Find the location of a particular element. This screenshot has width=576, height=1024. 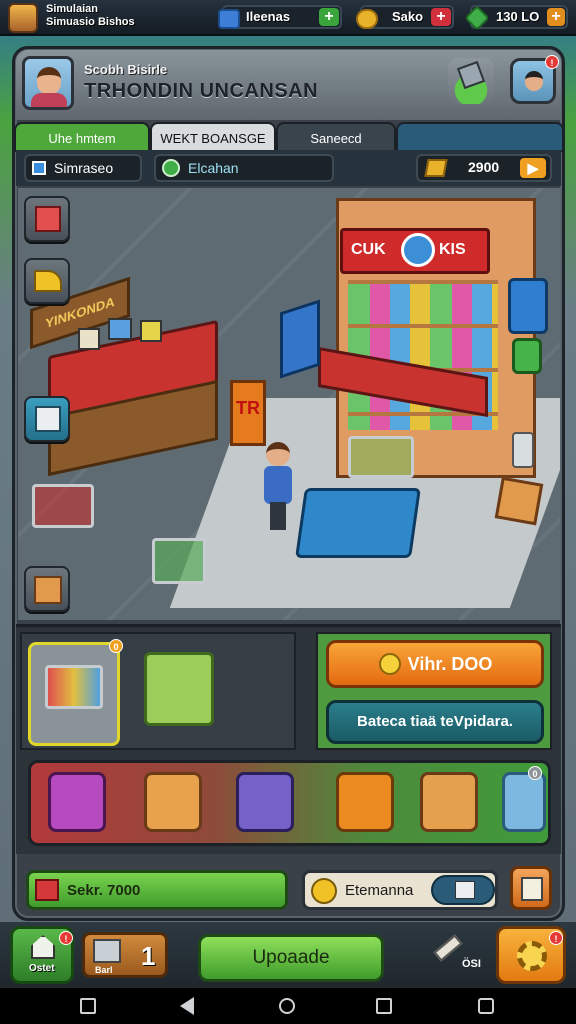

game-title-line2: Simuasio Bishos is located at coordinates (90, 22).